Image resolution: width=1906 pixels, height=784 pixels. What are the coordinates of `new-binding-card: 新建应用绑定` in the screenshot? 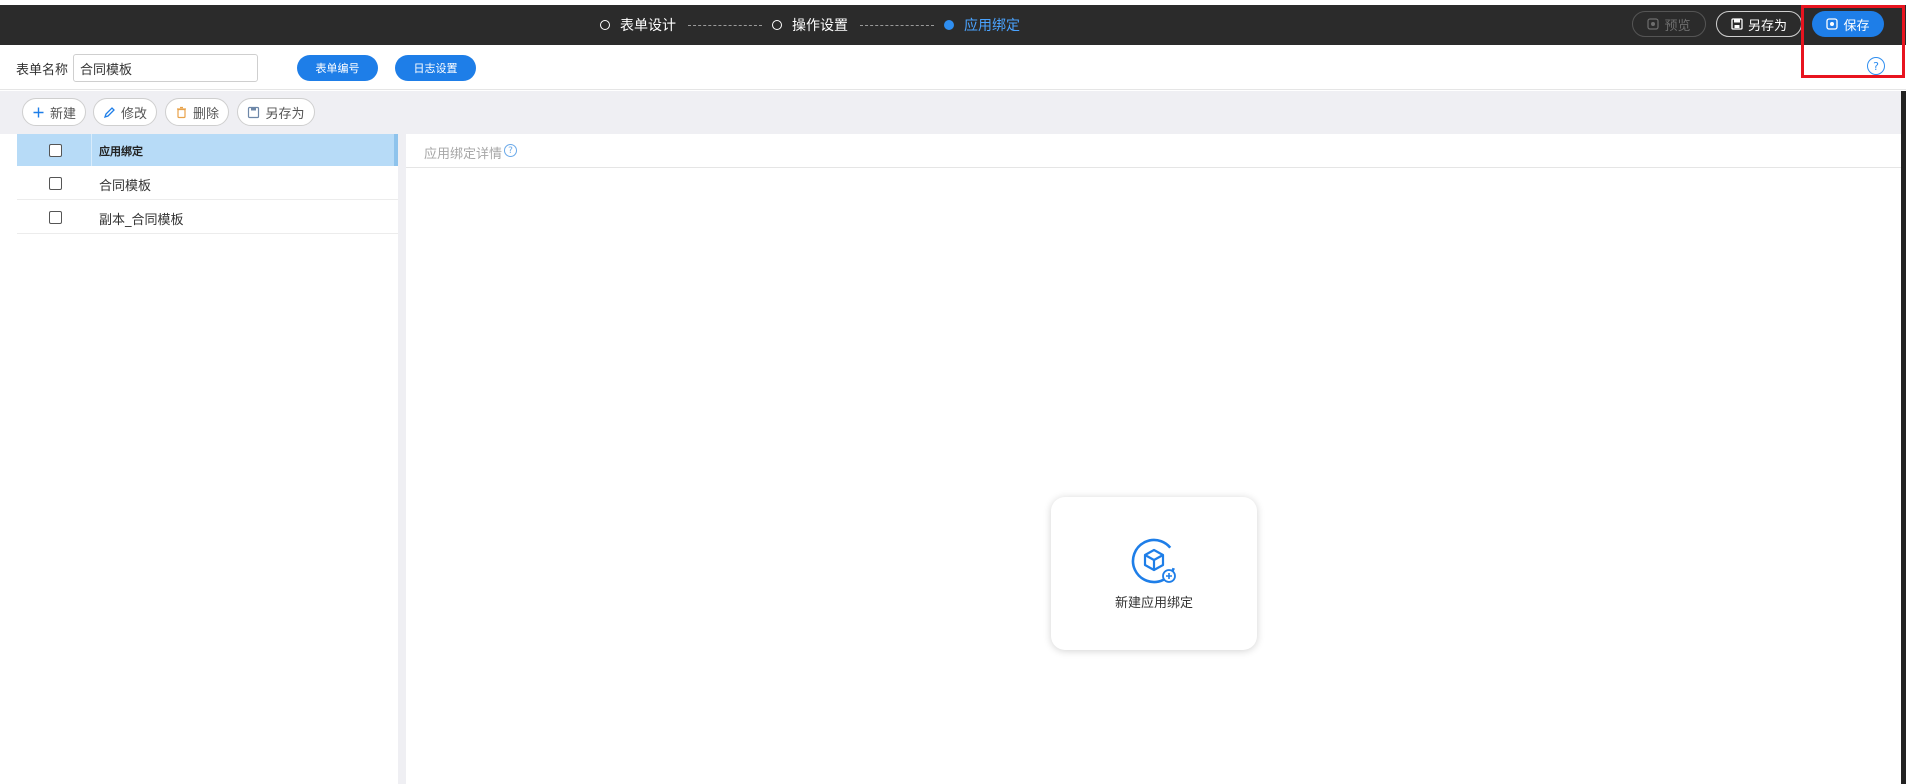 It's located at (1154, 573).